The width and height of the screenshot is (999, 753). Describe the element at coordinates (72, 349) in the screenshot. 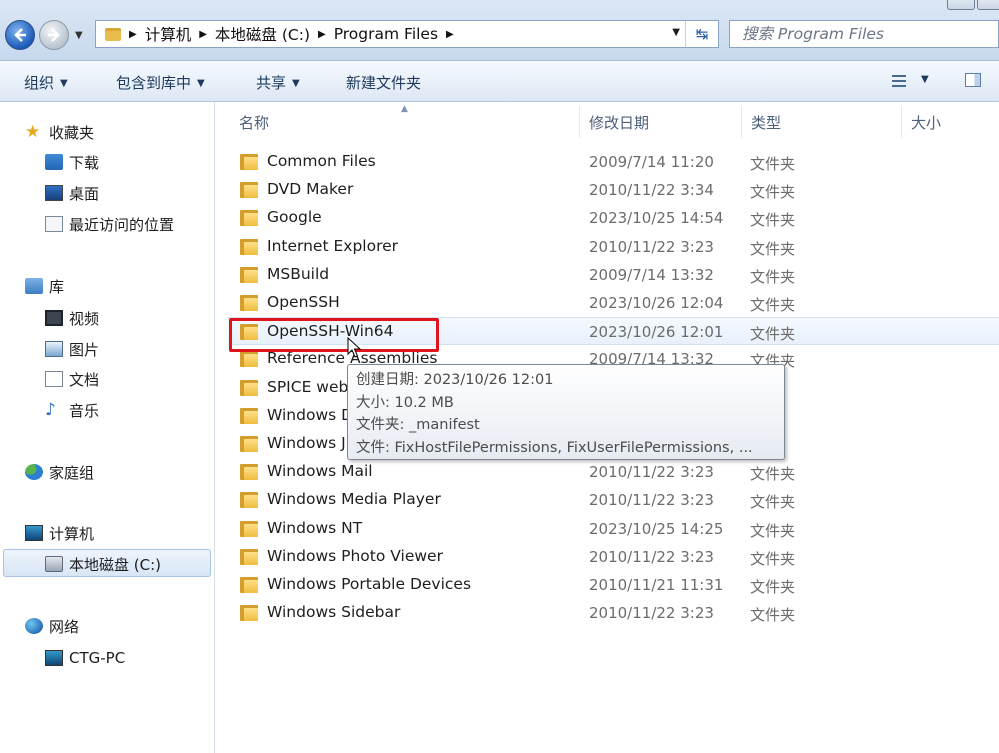

I see `nav-pictures: 图片` at that location.